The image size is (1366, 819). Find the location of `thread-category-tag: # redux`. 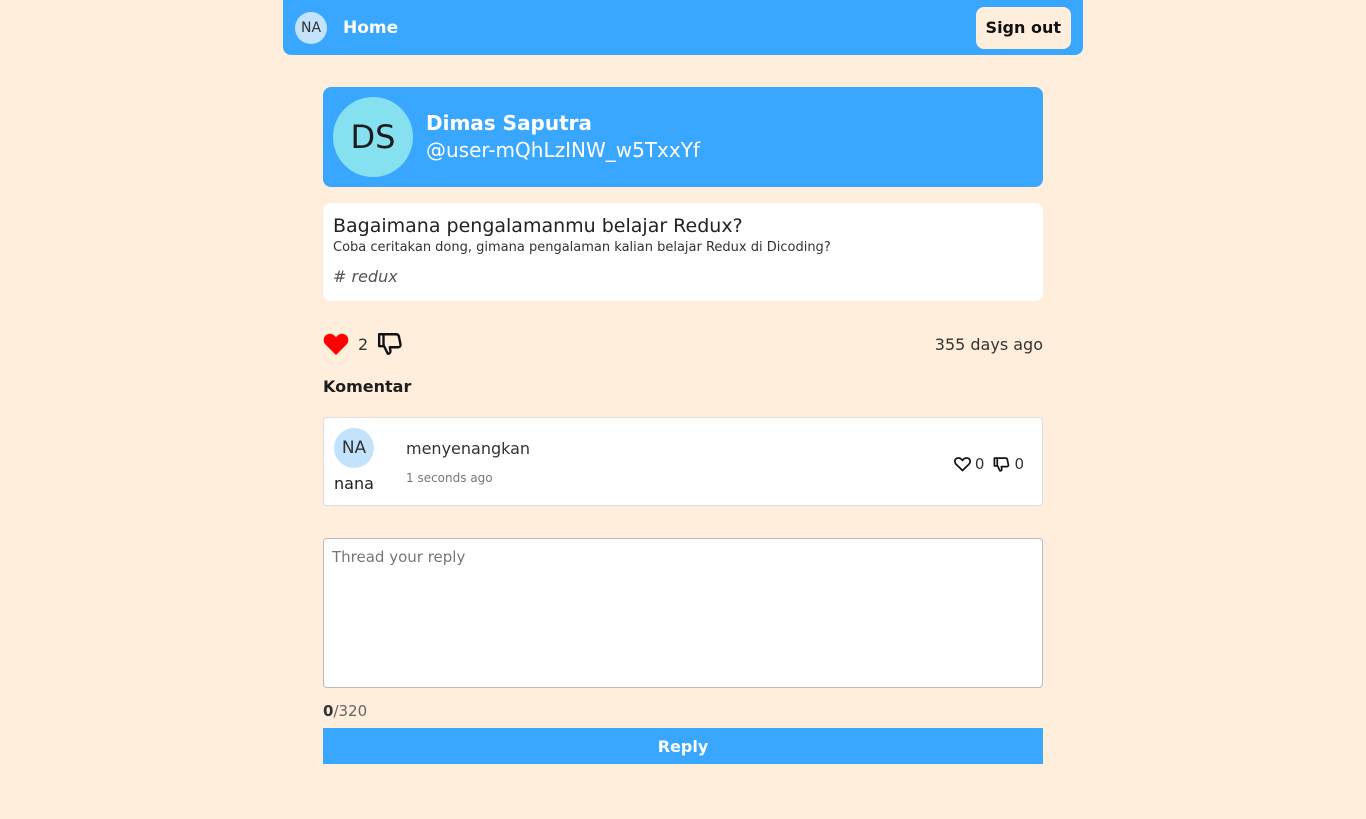

thread-category-tag: # redux is located at coordinates (683, 276).